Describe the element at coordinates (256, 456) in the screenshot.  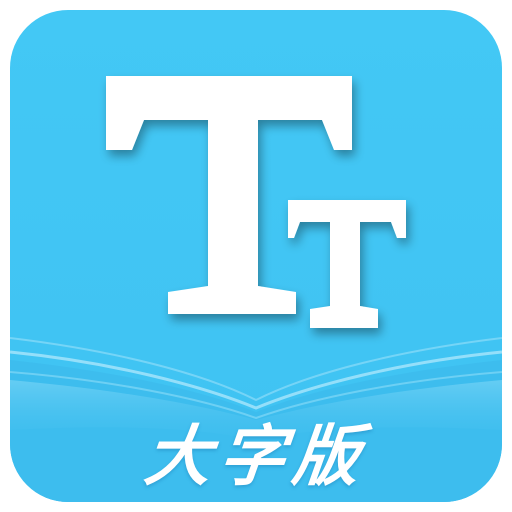
I see `icon-label: 大字版` at that location.